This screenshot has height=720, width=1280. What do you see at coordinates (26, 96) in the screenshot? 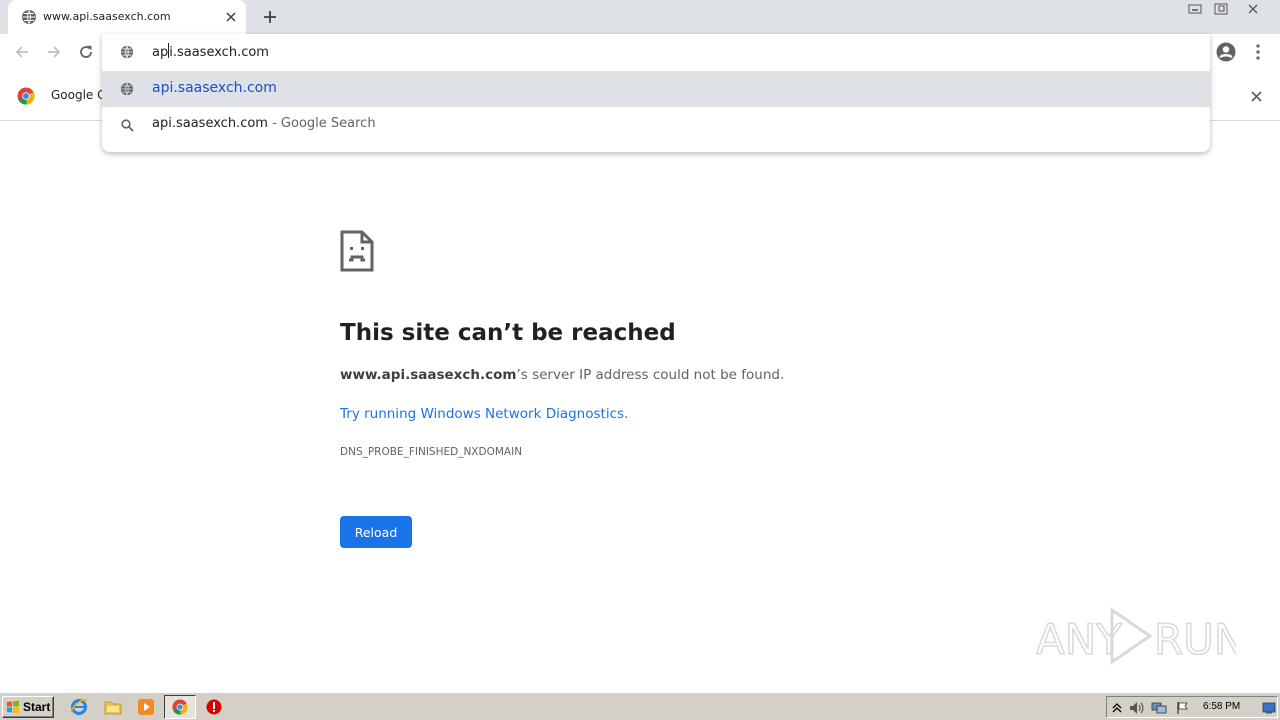
I see `chrome-logo-icon` at bounding box center [26, 96].